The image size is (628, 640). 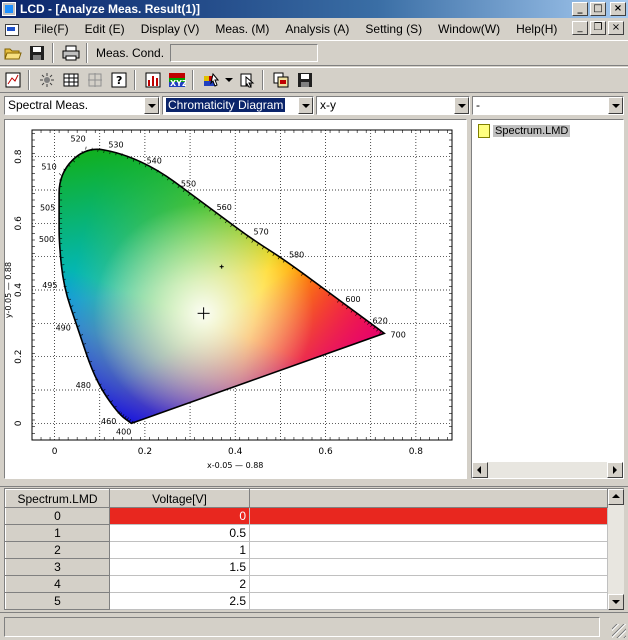 I want to click on row-index: 0, so click(x=57, y=516).